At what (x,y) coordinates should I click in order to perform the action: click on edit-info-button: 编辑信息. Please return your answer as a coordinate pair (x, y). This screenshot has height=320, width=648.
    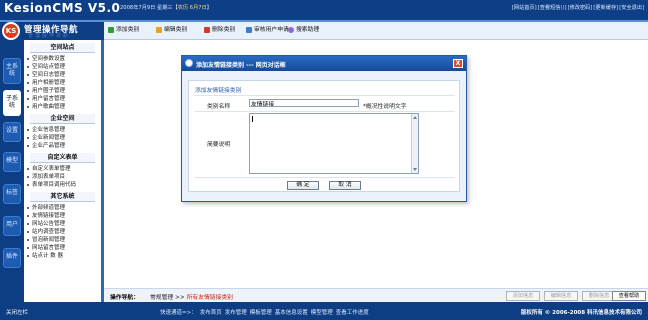
    Looking at the image, I should click on (561, 296).